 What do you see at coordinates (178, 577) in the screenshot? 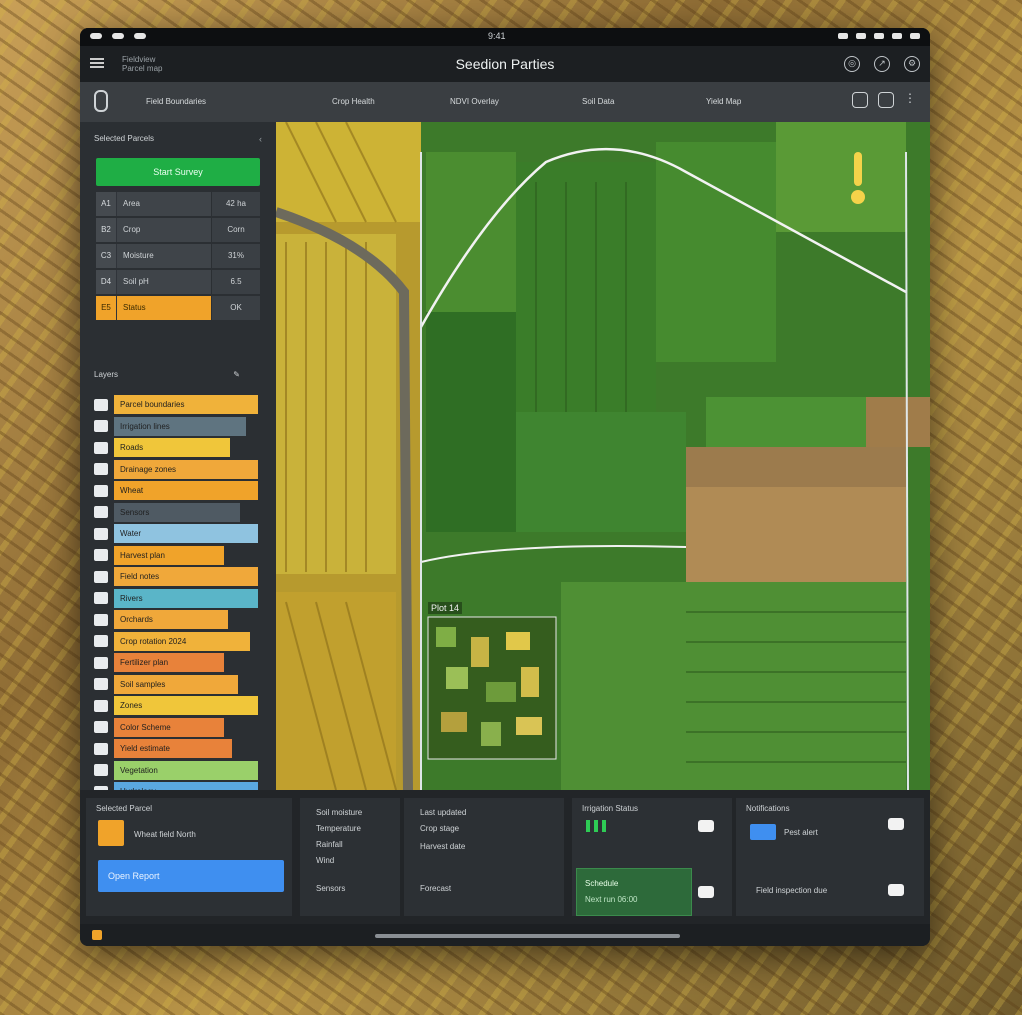
I see `layer-item: Field notes` at bounding box center [178, 577].